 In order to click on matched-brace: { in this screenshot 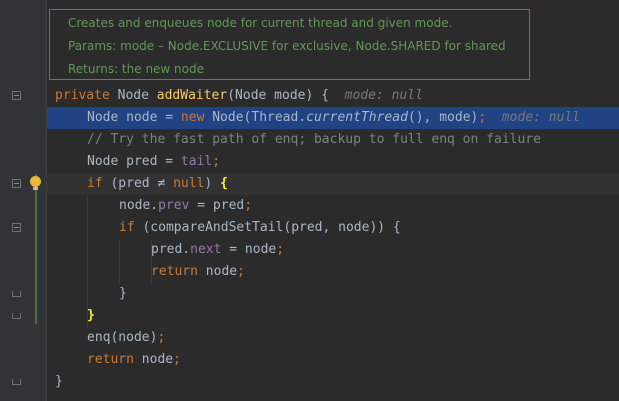, I will do `click(224, 183)`.